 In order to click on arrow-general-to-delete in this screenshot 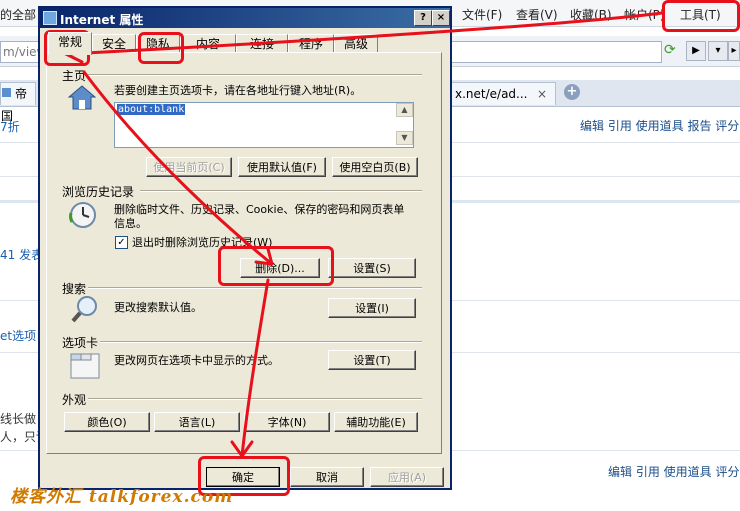, I will do `click(178, 168)`.